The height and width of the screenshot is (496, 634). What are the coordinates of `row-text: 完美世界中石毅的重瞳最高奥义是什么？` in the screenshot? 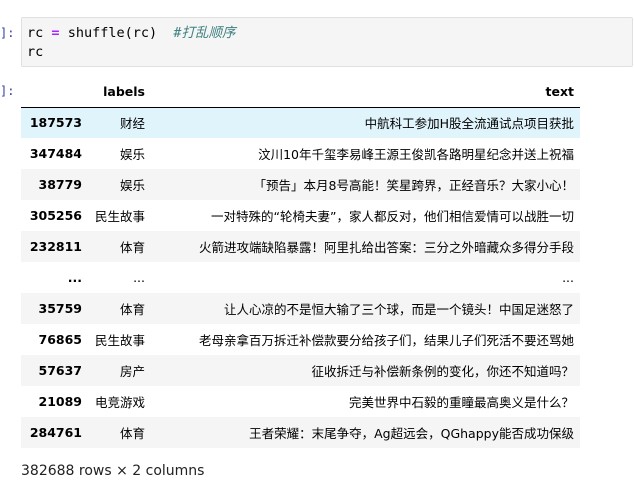 It's located at (461, 402).